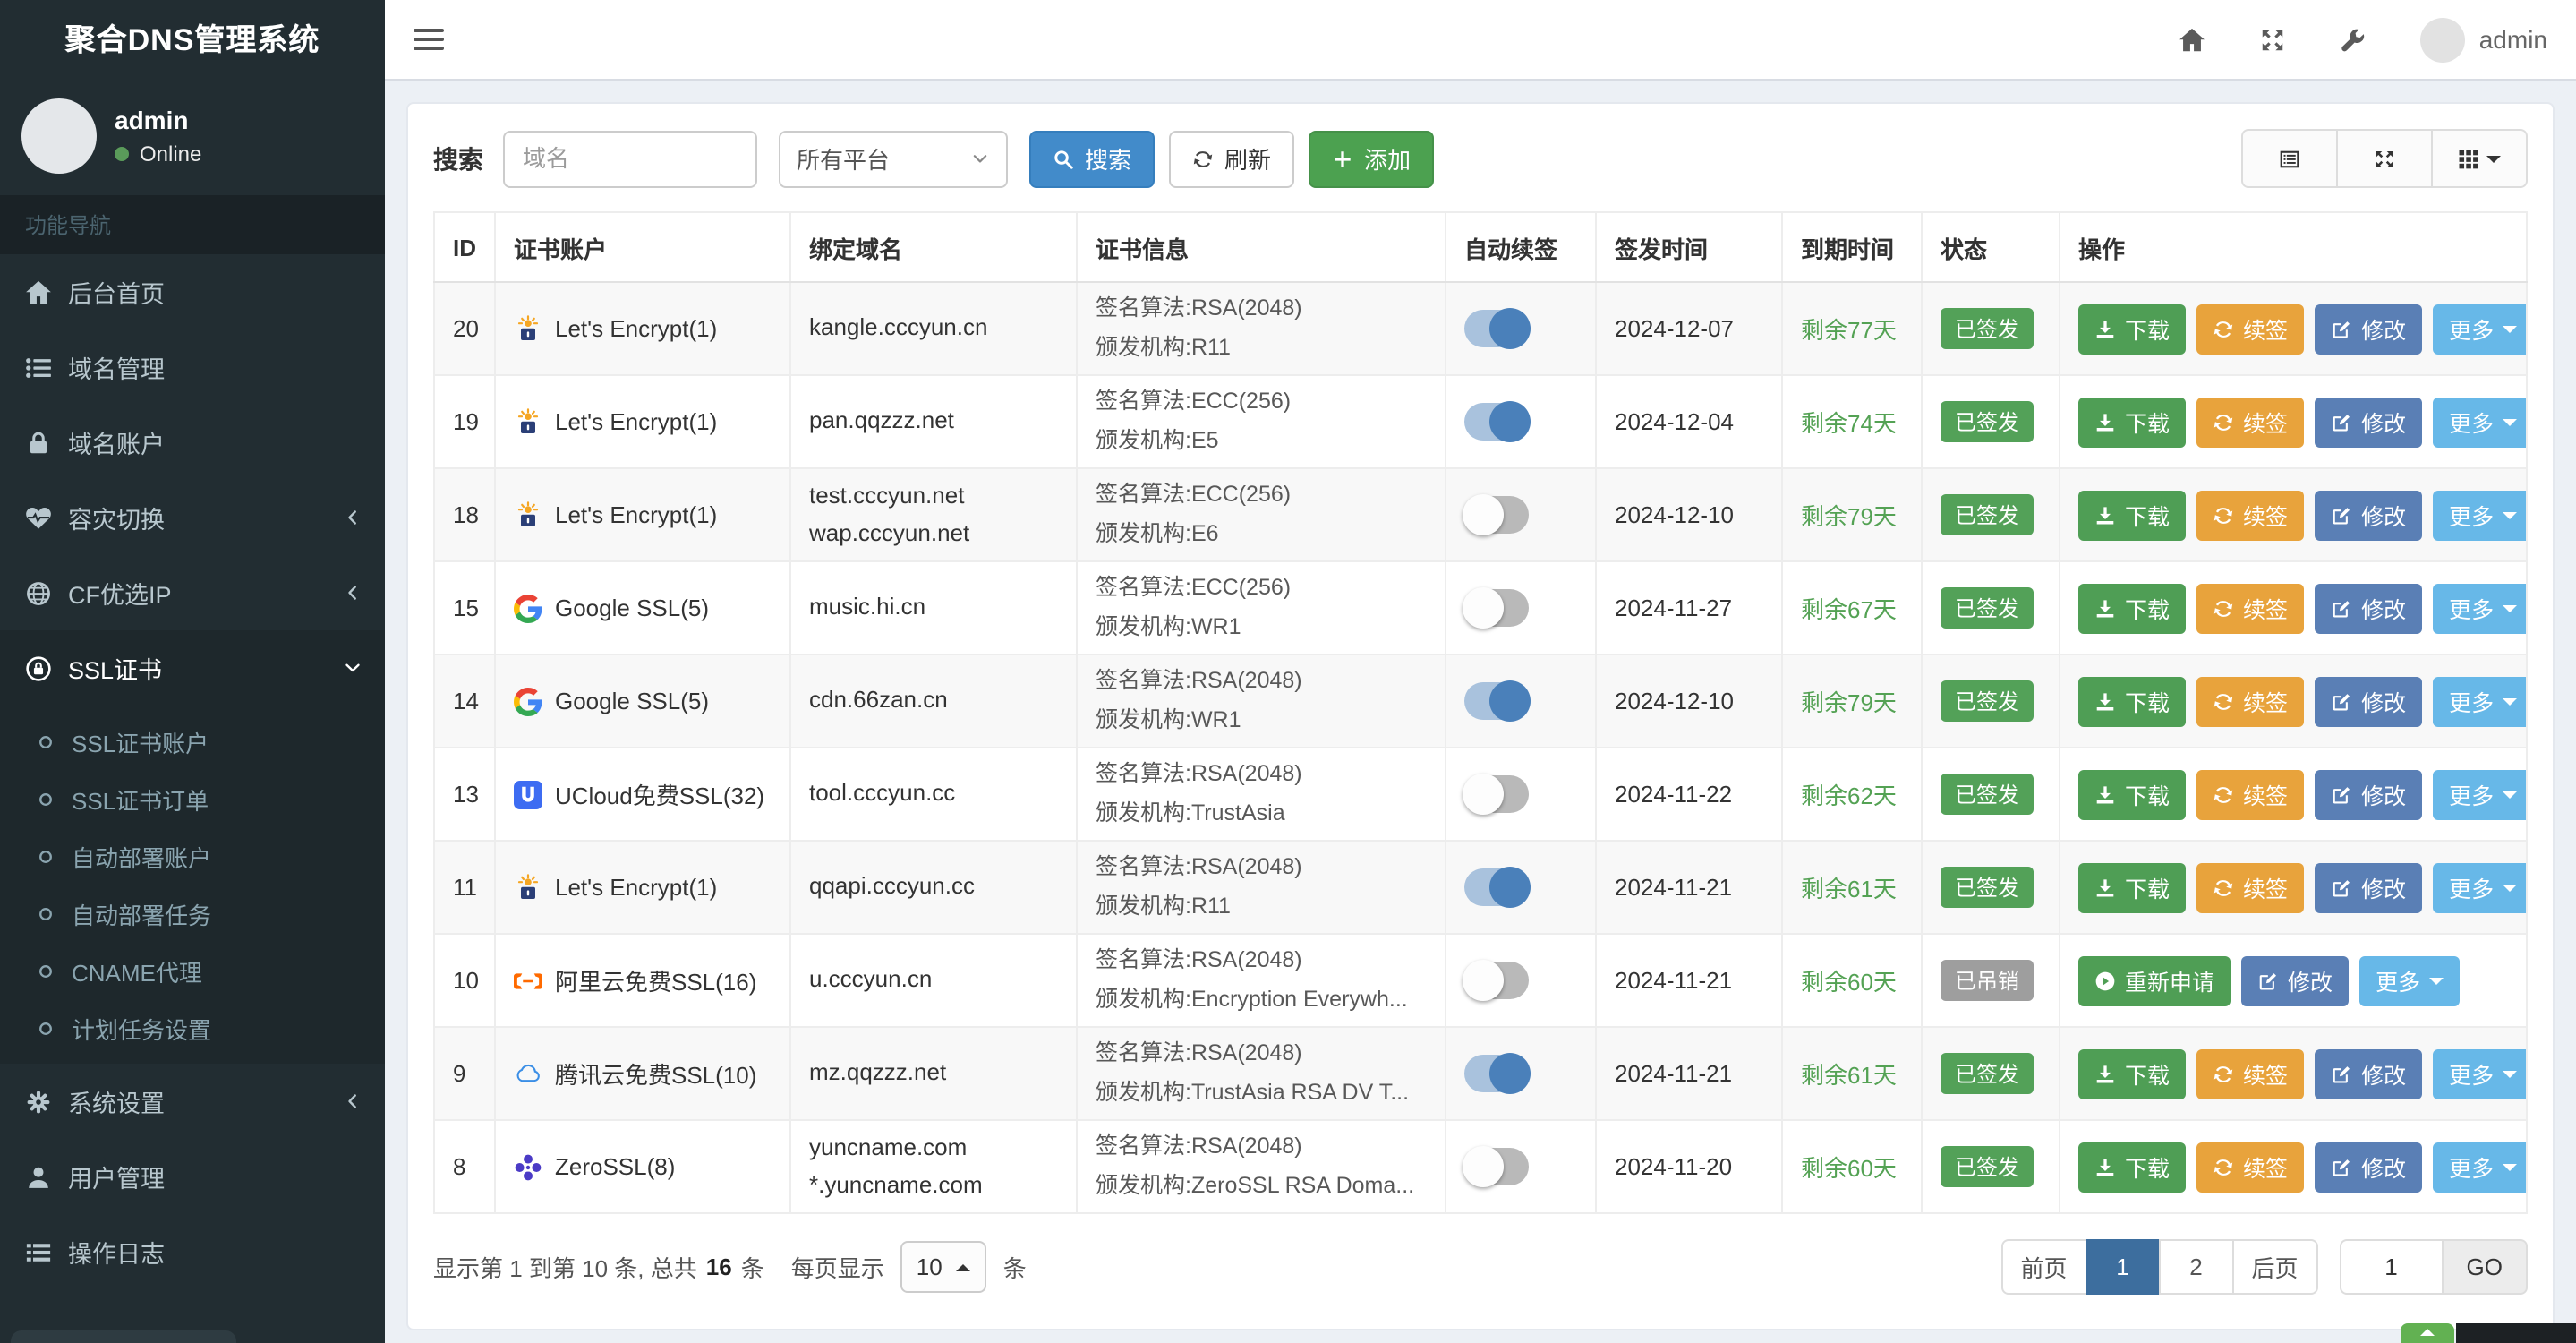 The image size is (2576, 1343). Describe the element at coordinates (636, 887) in the screenshot. I see `account-name: Let's Encrypt(1)` at that location.